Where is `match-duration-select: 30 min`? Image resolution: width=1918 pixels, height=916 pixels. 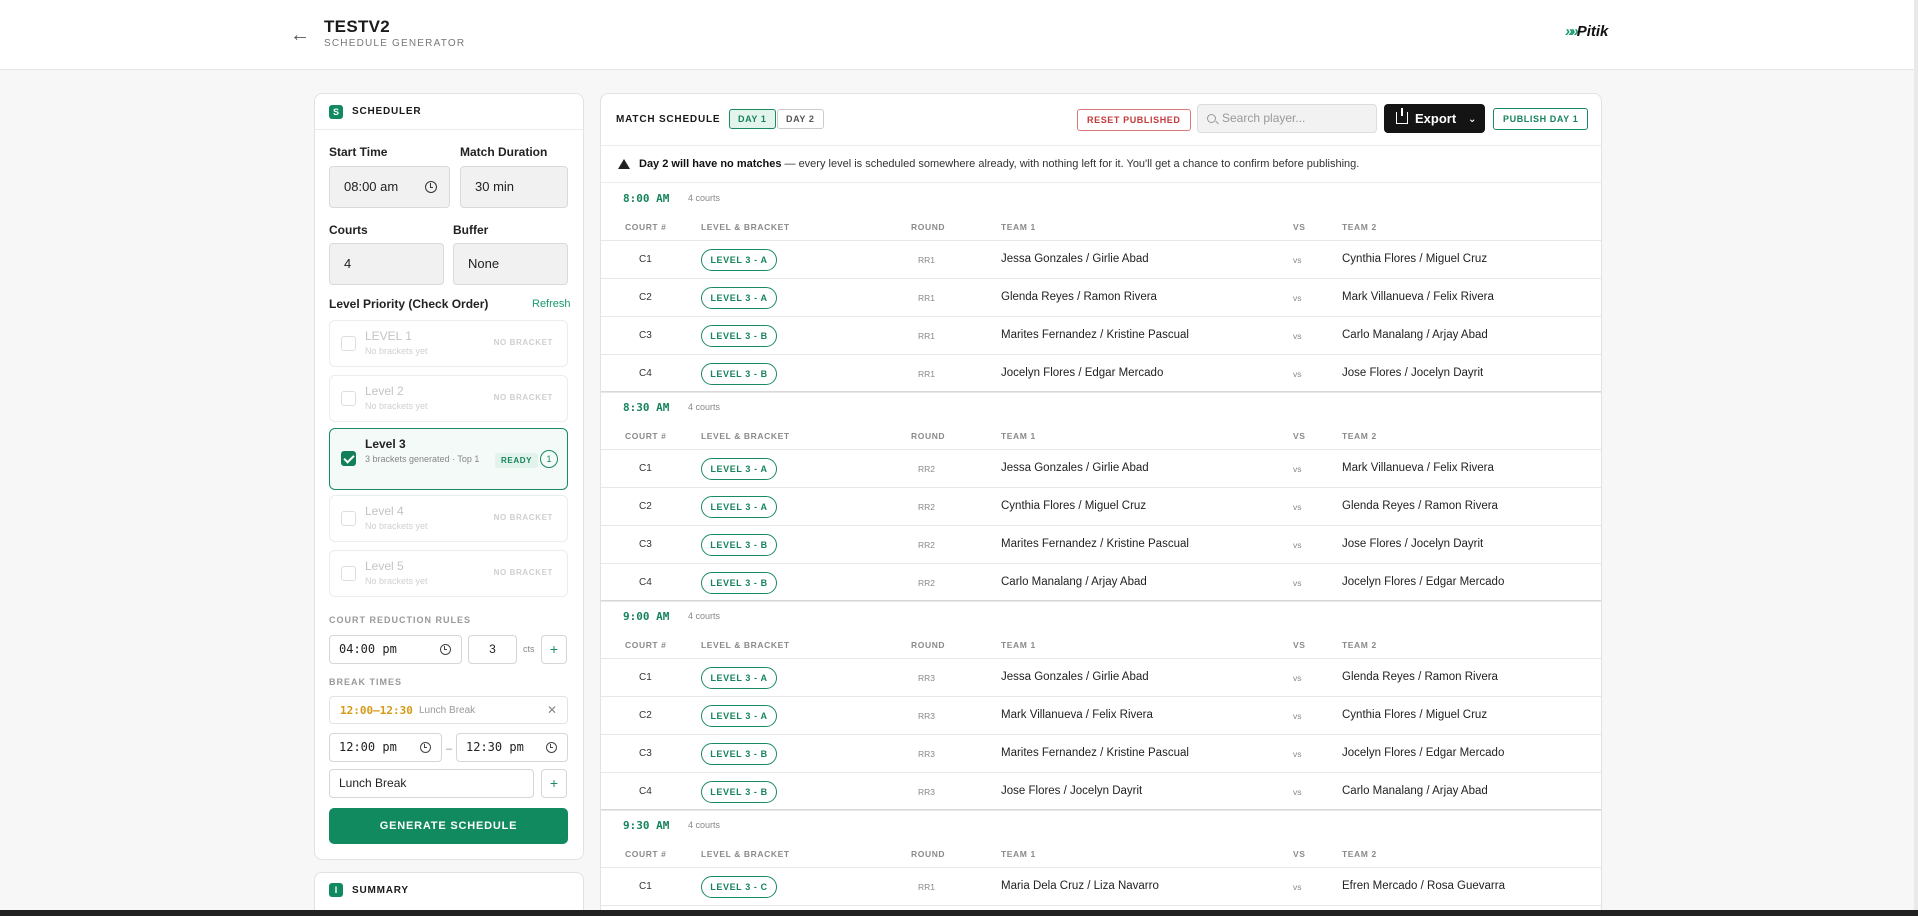
match-duration-select: 30 min is located at coordinates (514, 187).